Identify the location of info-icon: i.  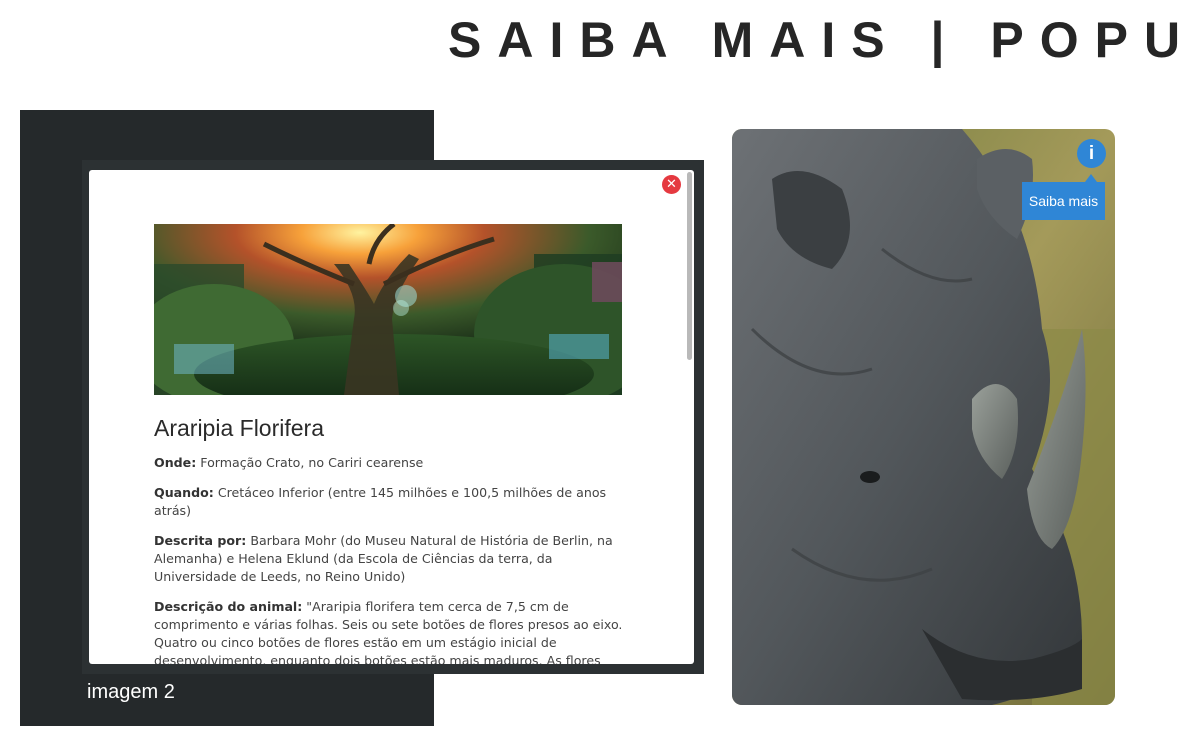
(1091, 153).